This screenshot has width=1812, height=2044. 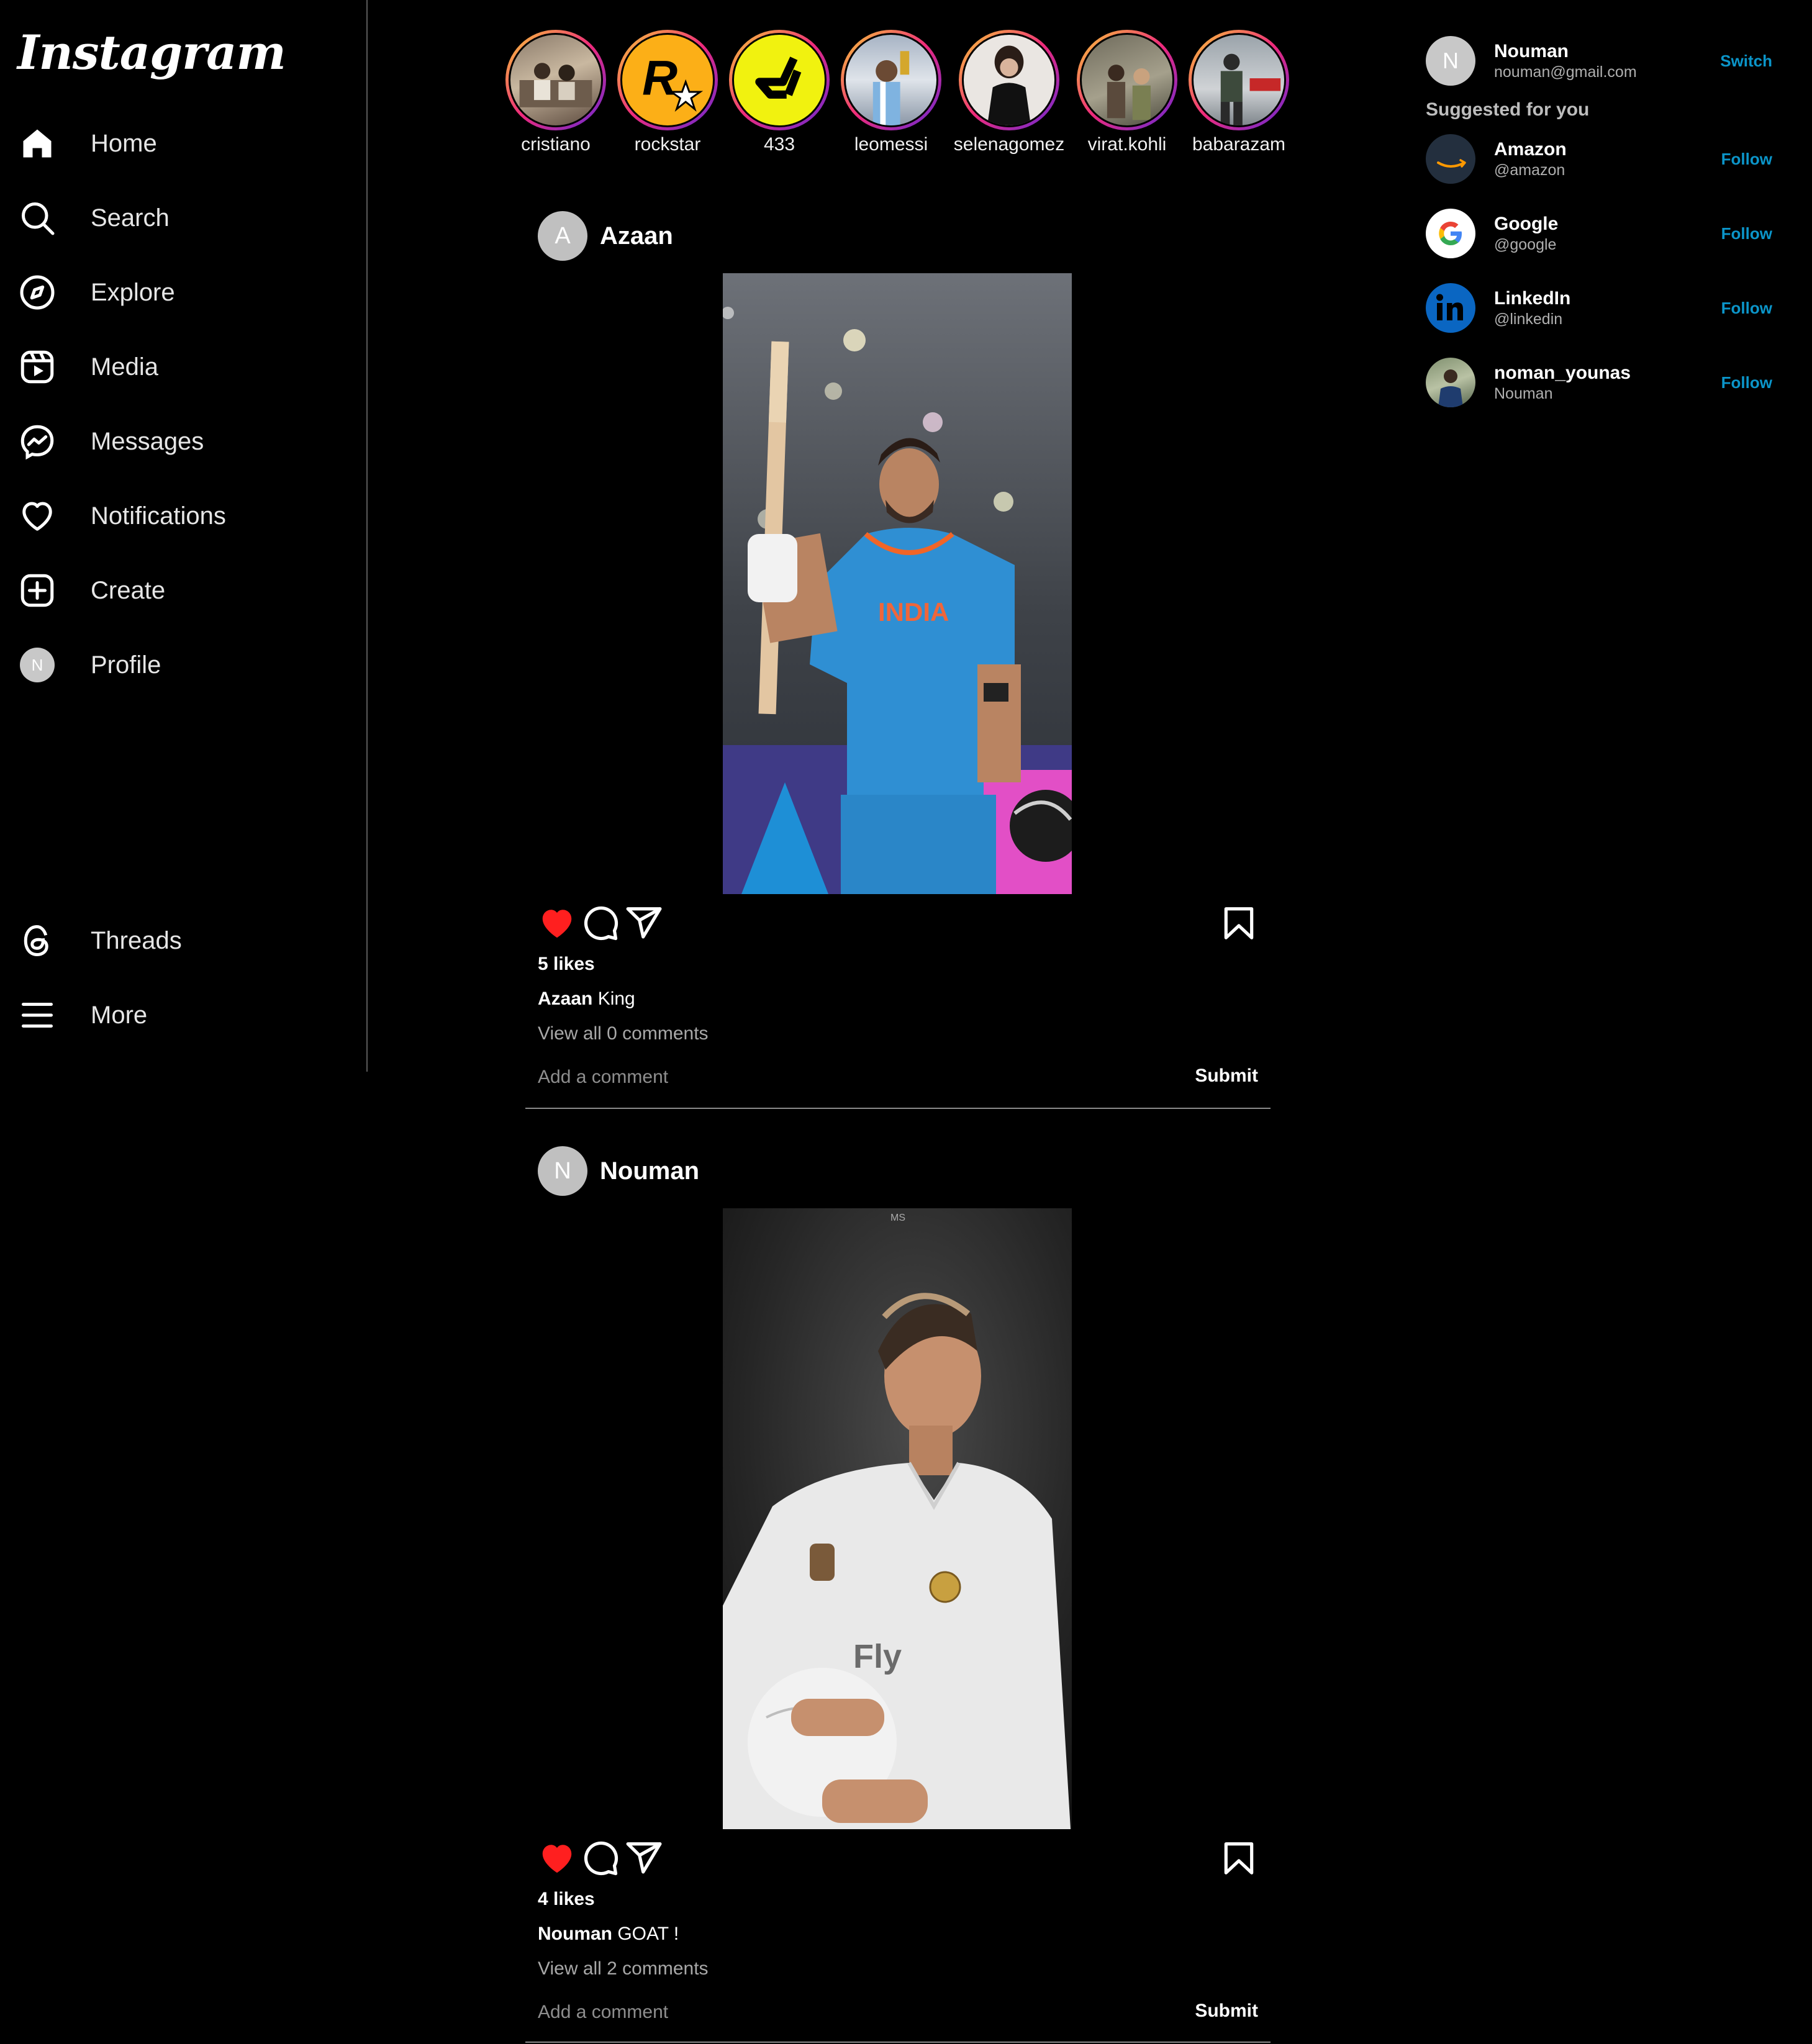 I want to click on plus-square-icon, so click(x=37, y=590).